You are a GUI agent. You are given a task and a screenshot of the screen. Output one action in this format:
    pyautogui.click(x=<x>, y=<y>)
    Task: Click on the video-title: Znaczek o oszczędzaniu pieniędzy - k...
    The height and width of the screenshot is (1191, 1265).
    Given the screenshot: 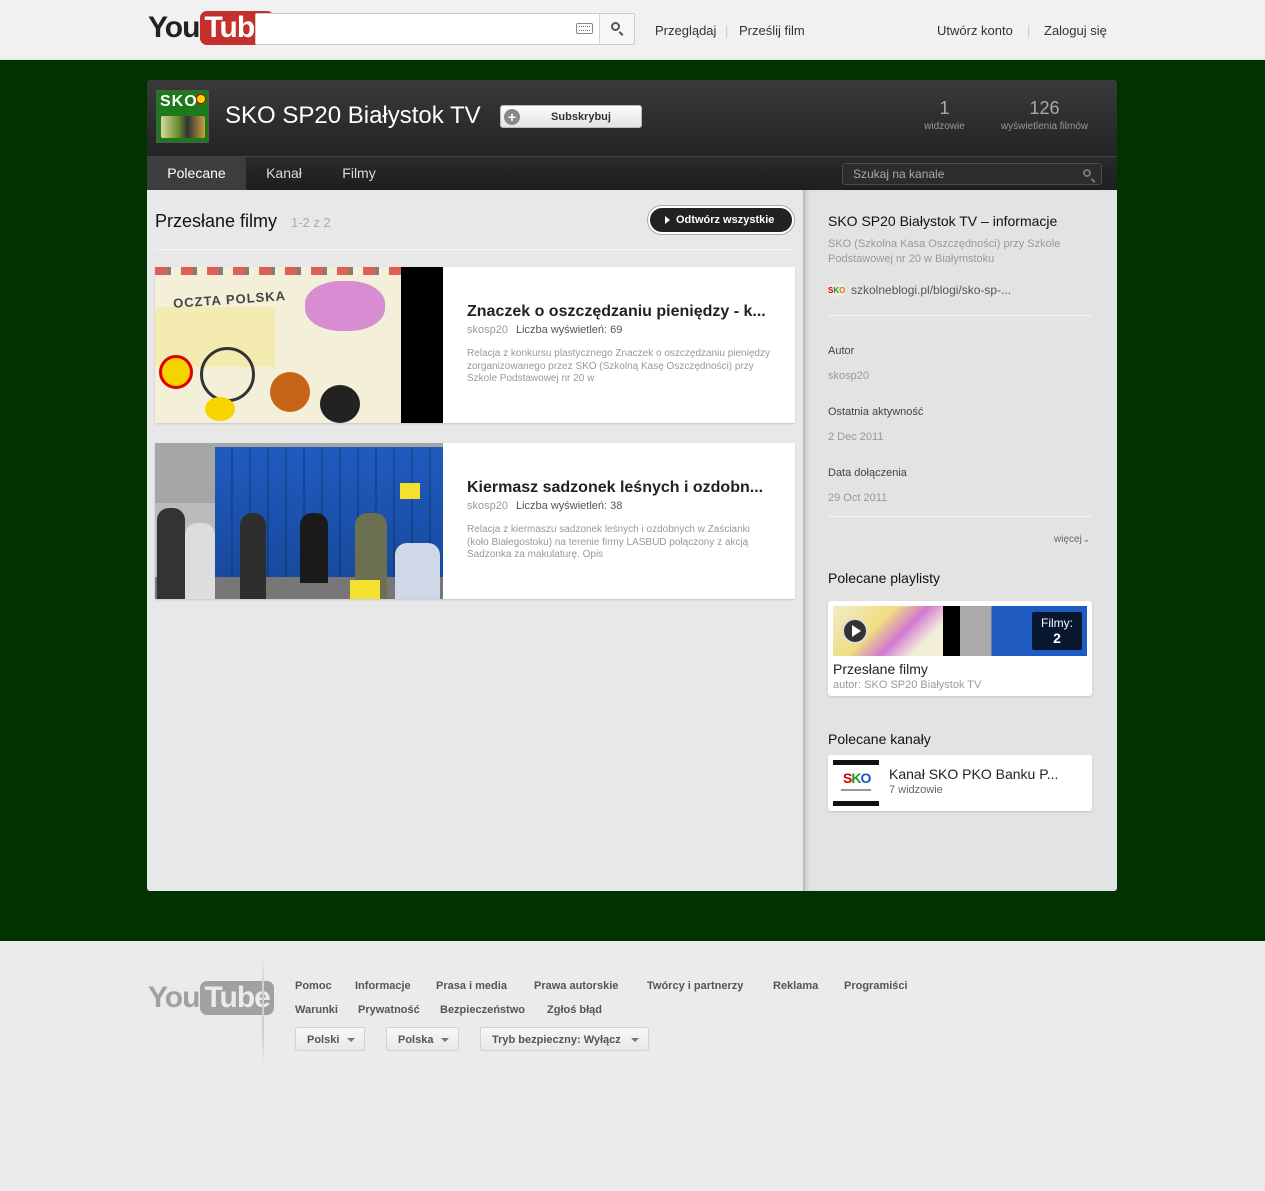 What is the action you would take?
    pyautogui.click(x=619, y=312)
    